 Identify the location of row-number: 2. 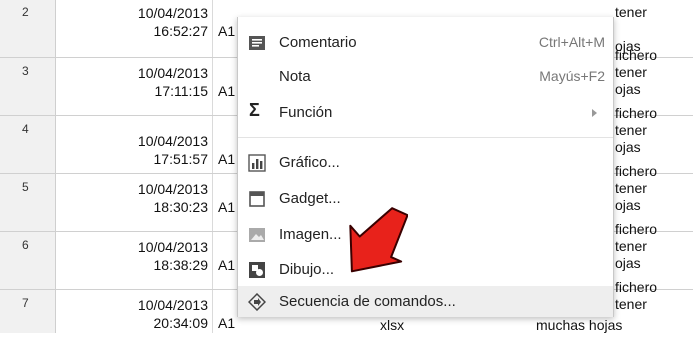
(28, 28).